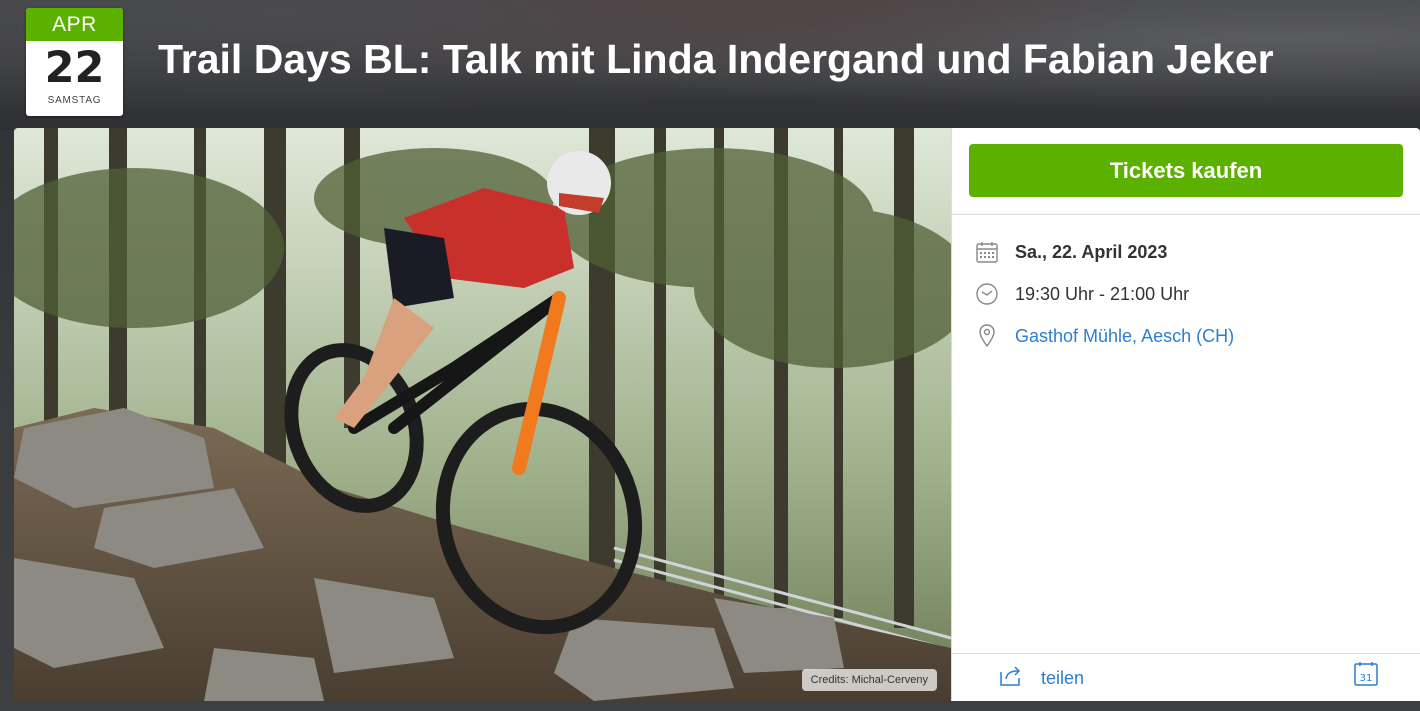 The width and height of the screenshot is (1420, 711). I want to click on divider-top, so click(1186, 214).